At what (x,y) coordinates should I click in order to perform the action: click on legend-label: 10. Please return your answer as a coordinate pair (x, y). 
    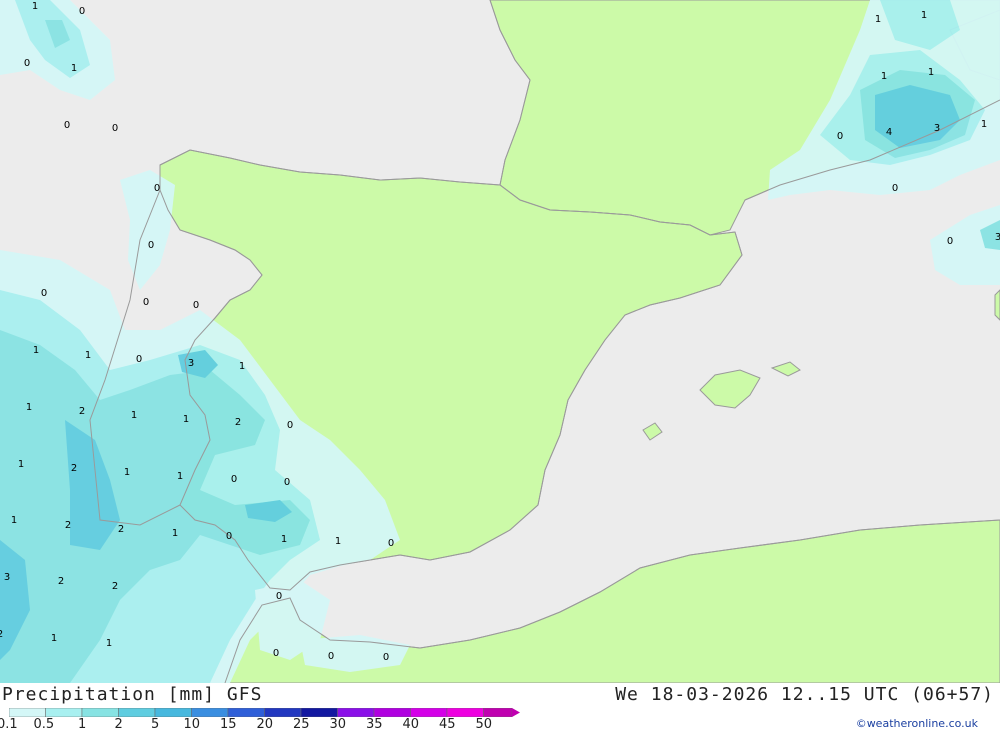
    Looking at the image, I should click on (192, 724).